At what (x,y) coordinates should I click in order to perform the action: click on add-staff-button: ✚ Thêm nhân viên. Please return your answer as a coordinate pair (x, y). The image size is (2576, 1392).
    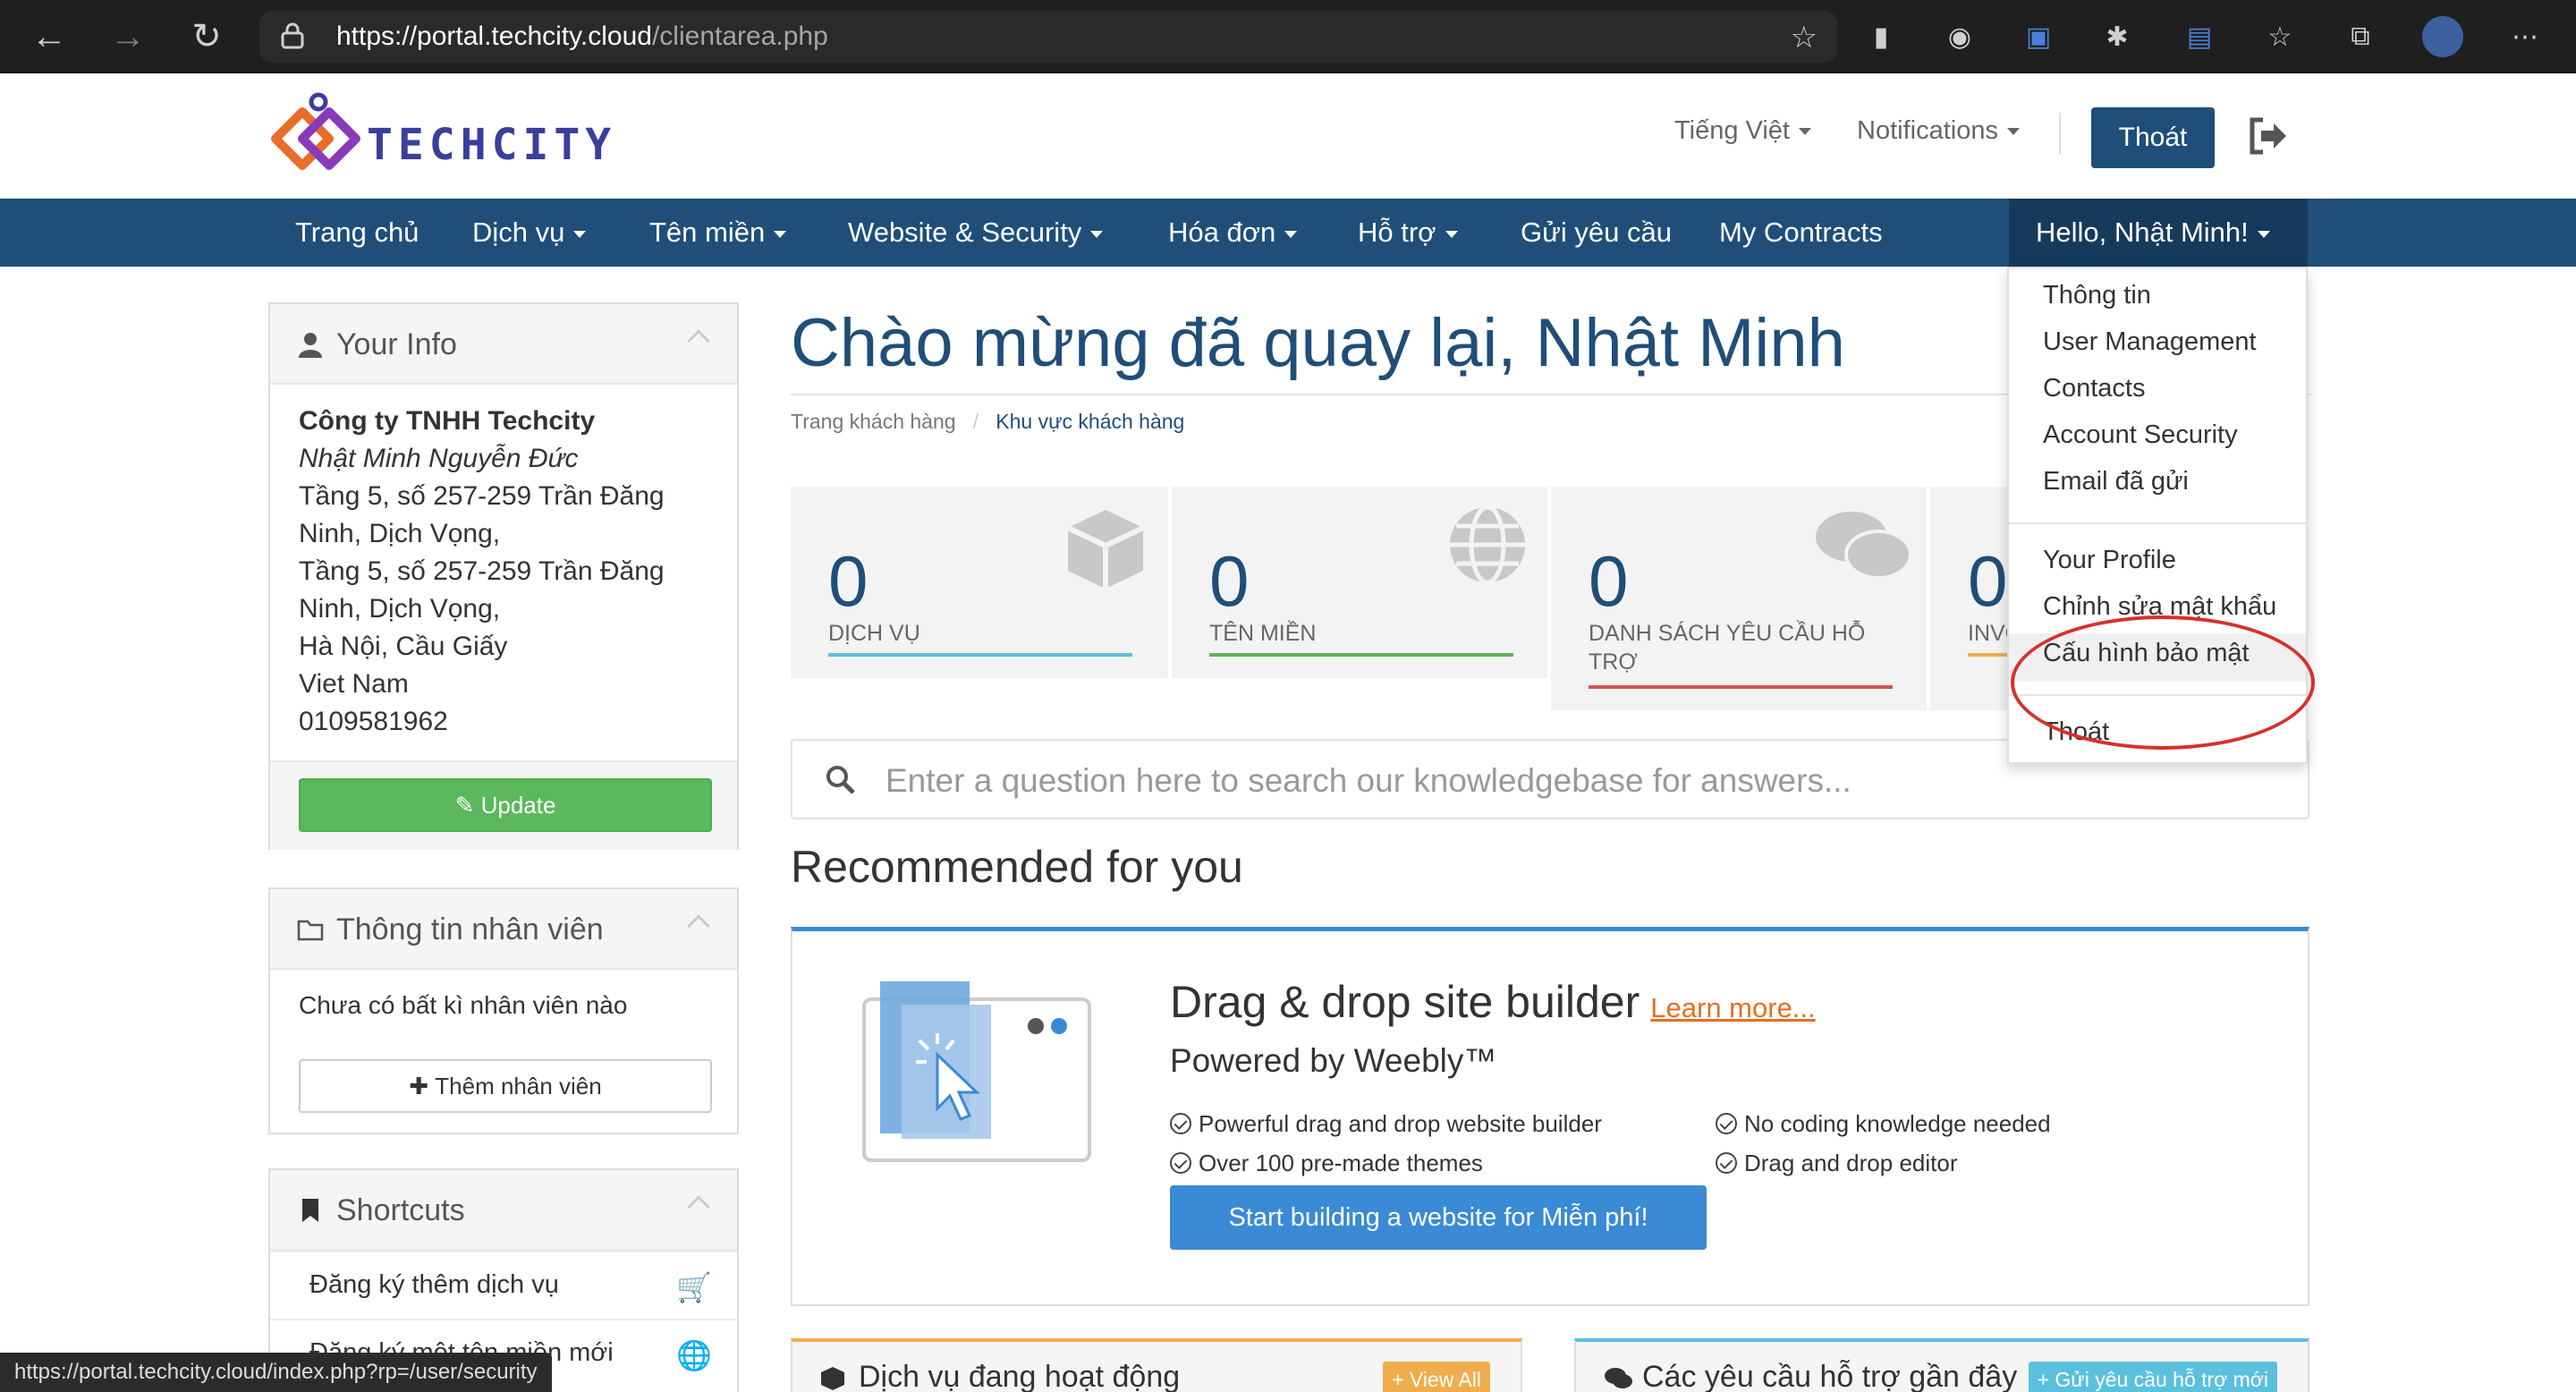
    Looking at the image, I should click on (505, 1086).